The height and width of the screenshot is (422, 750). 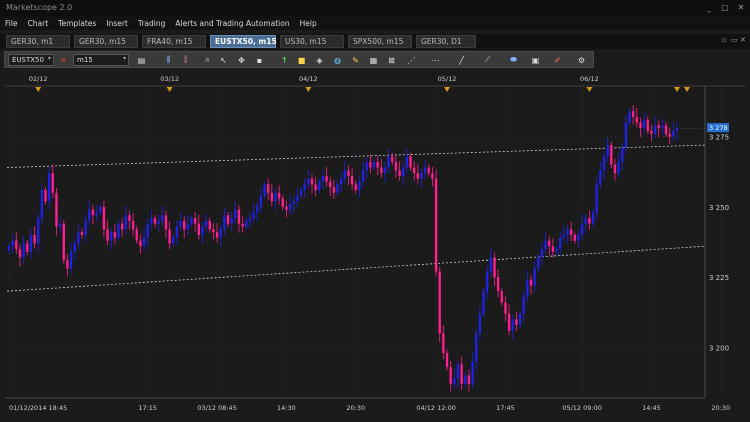 I want to click on menu-chart: Chart, so click(x=38, y=23).